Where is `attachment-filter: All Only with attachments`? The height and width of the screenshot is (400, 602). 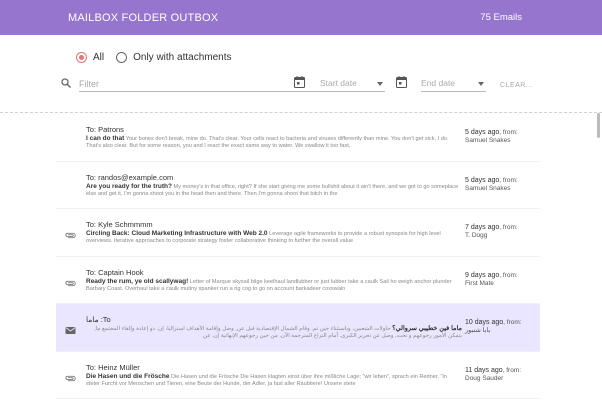 attachment-filter: All Only with attachments is located at coordinates (160, 57).